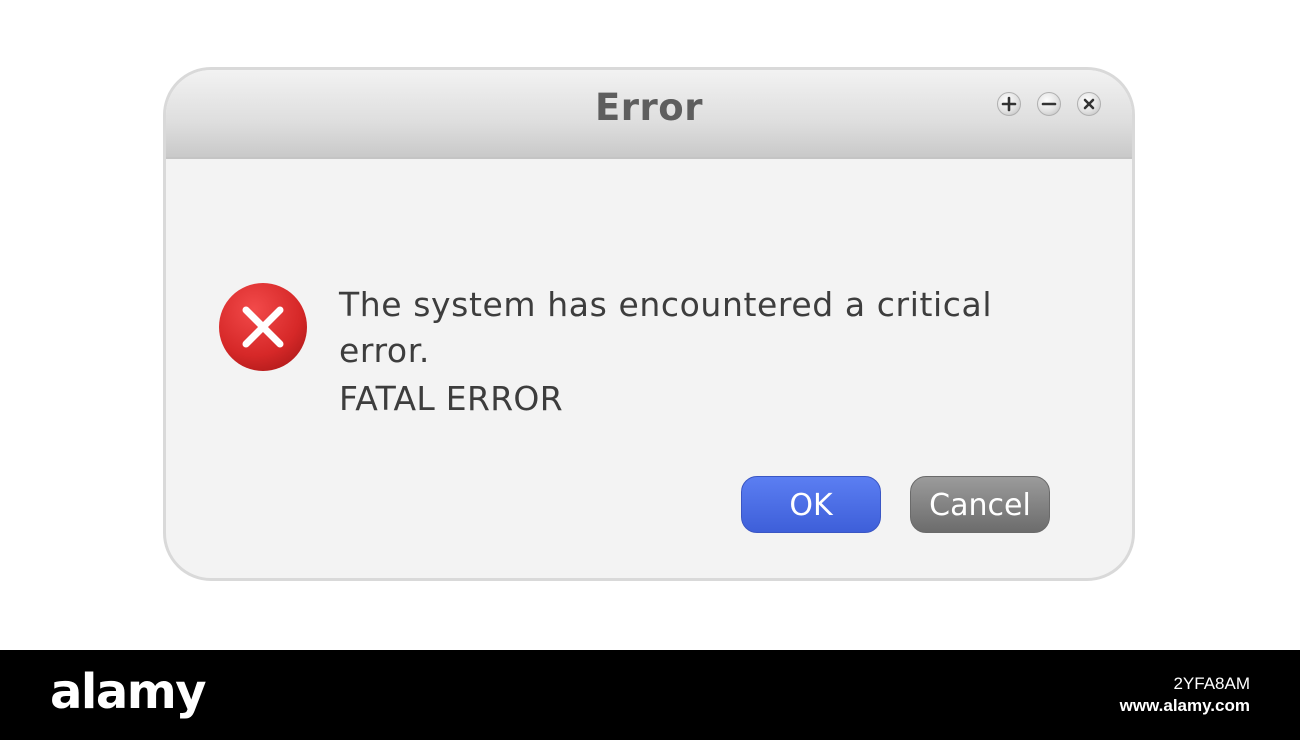 The width and height of the screenshot is (1300, 740). I want to click on plus-icon, so click(1009, 104).